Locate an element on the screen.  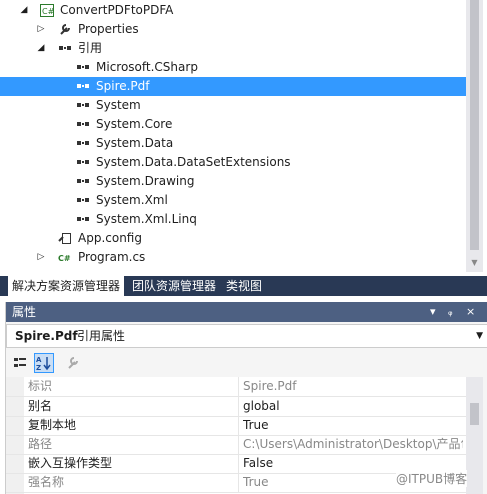
tree-item-label: System is located at coordinates (118, 105).